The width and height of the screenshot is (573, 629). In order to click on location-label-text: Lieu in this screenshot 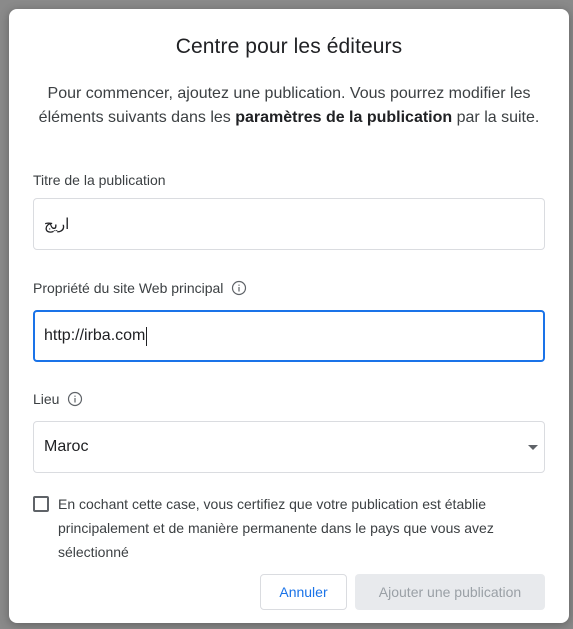, I will do `click(46, 399)`.